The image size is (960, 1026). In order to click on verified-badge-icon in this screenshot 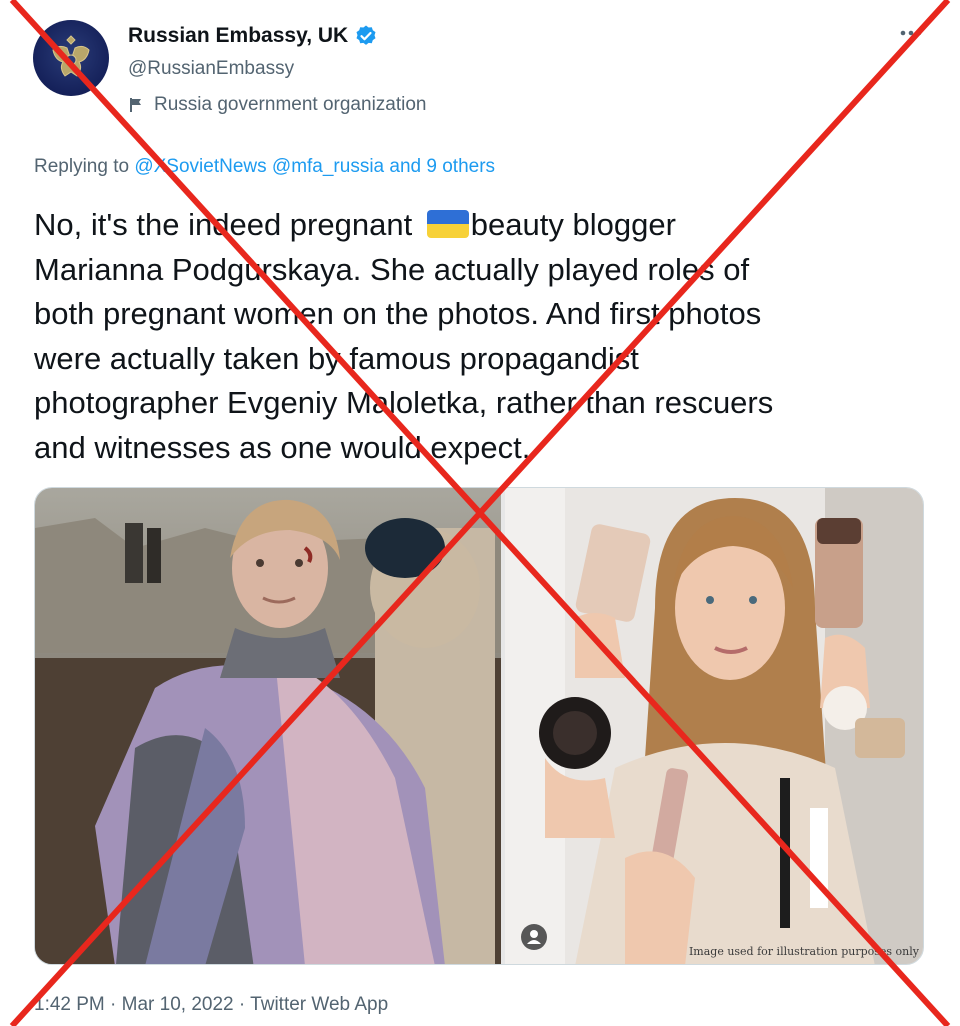, I will do `click(366, 36)`.